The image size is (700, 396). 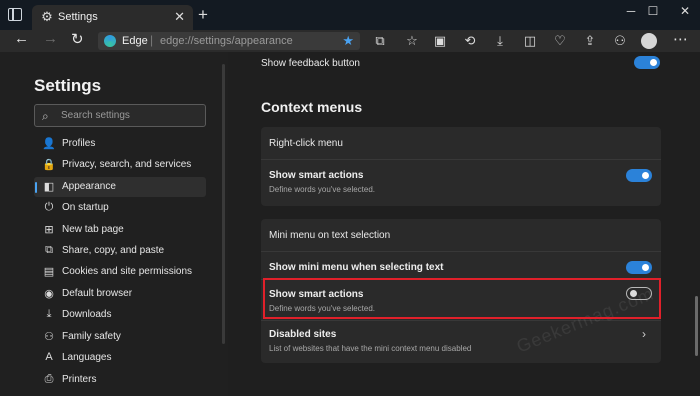 What do you see at coordinates (68, 85) in the screenshot?
I see `sidebar-title: Settings` at bounding box center [68, 85].